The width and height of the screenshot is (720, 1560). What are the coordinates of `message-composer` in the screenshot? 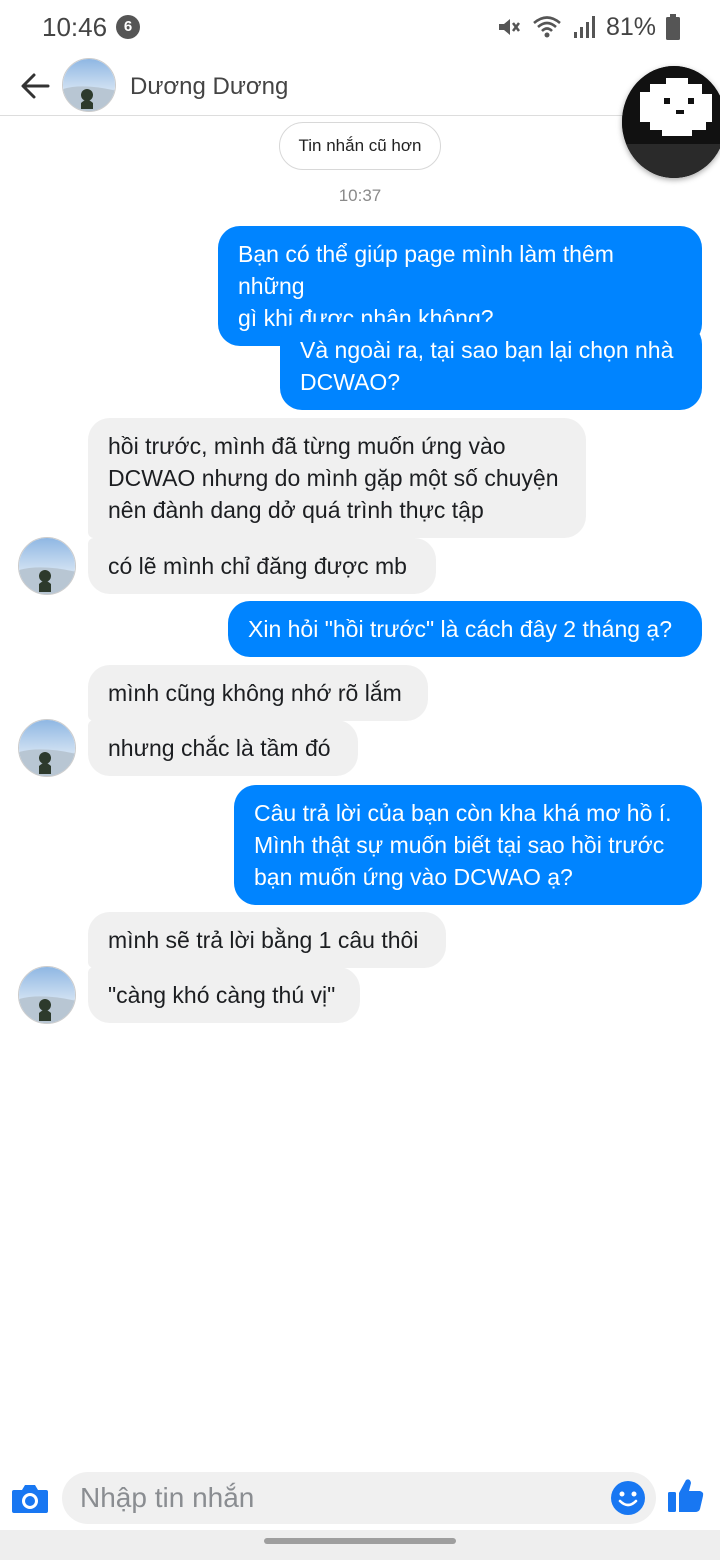 It's located at (360, 1495).